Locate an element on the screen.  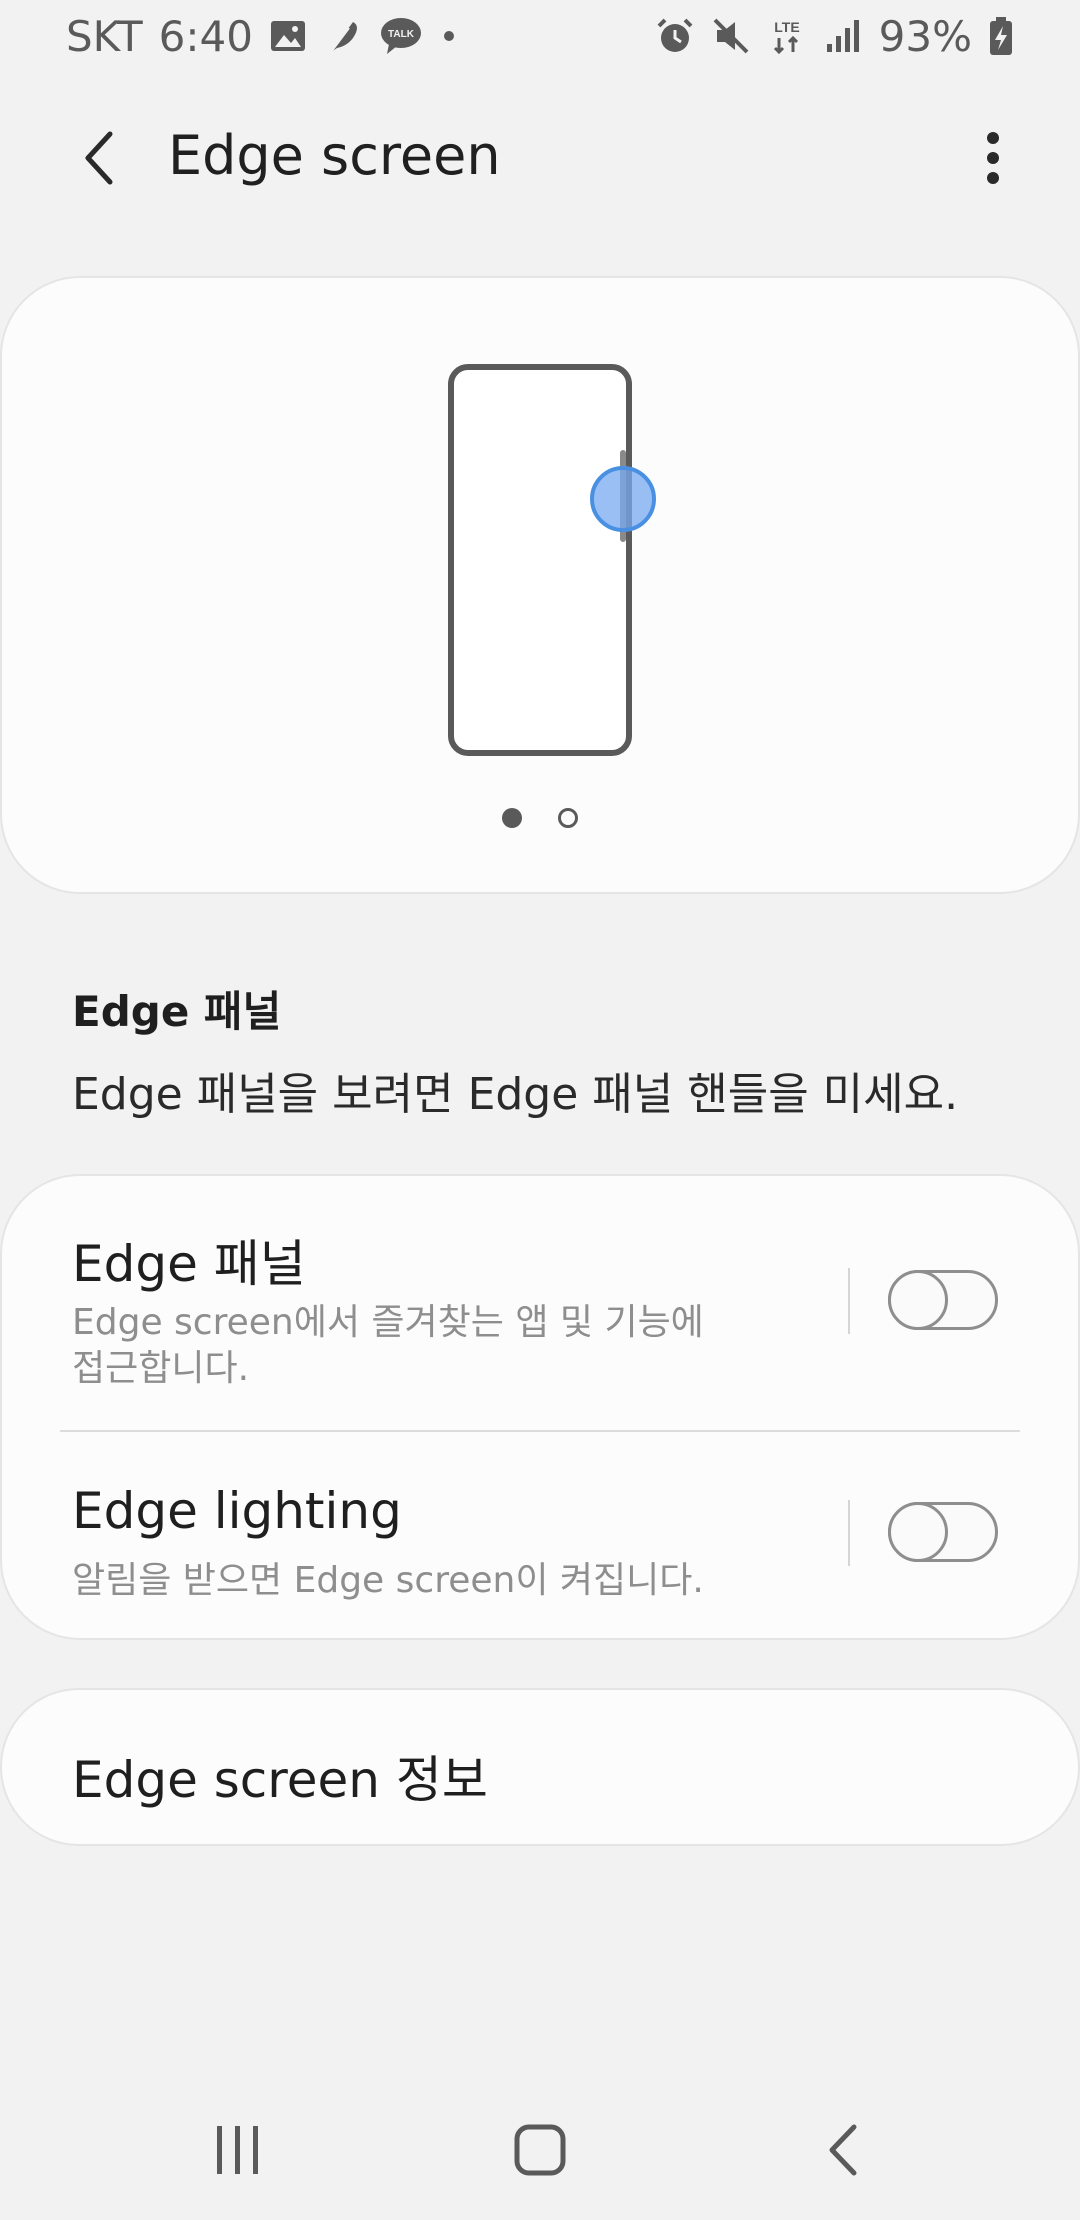
edge-panel-toggle is located at coordinates (943, 1300).